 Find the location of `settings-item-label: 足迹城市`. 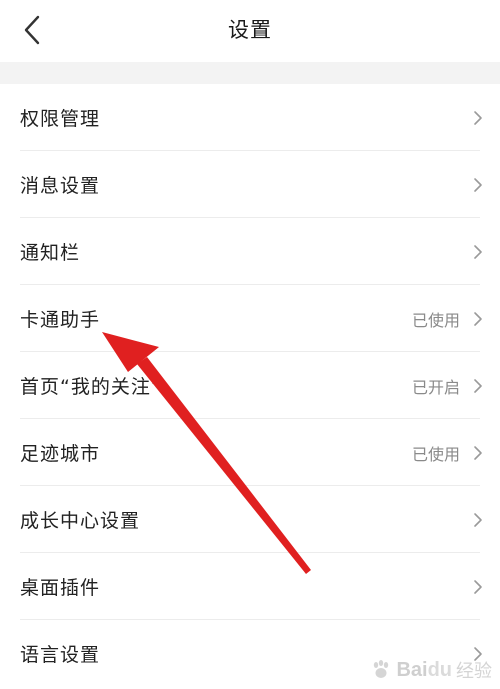

settings-item-label: 足迹城市 is located at coordinates (60, 454).